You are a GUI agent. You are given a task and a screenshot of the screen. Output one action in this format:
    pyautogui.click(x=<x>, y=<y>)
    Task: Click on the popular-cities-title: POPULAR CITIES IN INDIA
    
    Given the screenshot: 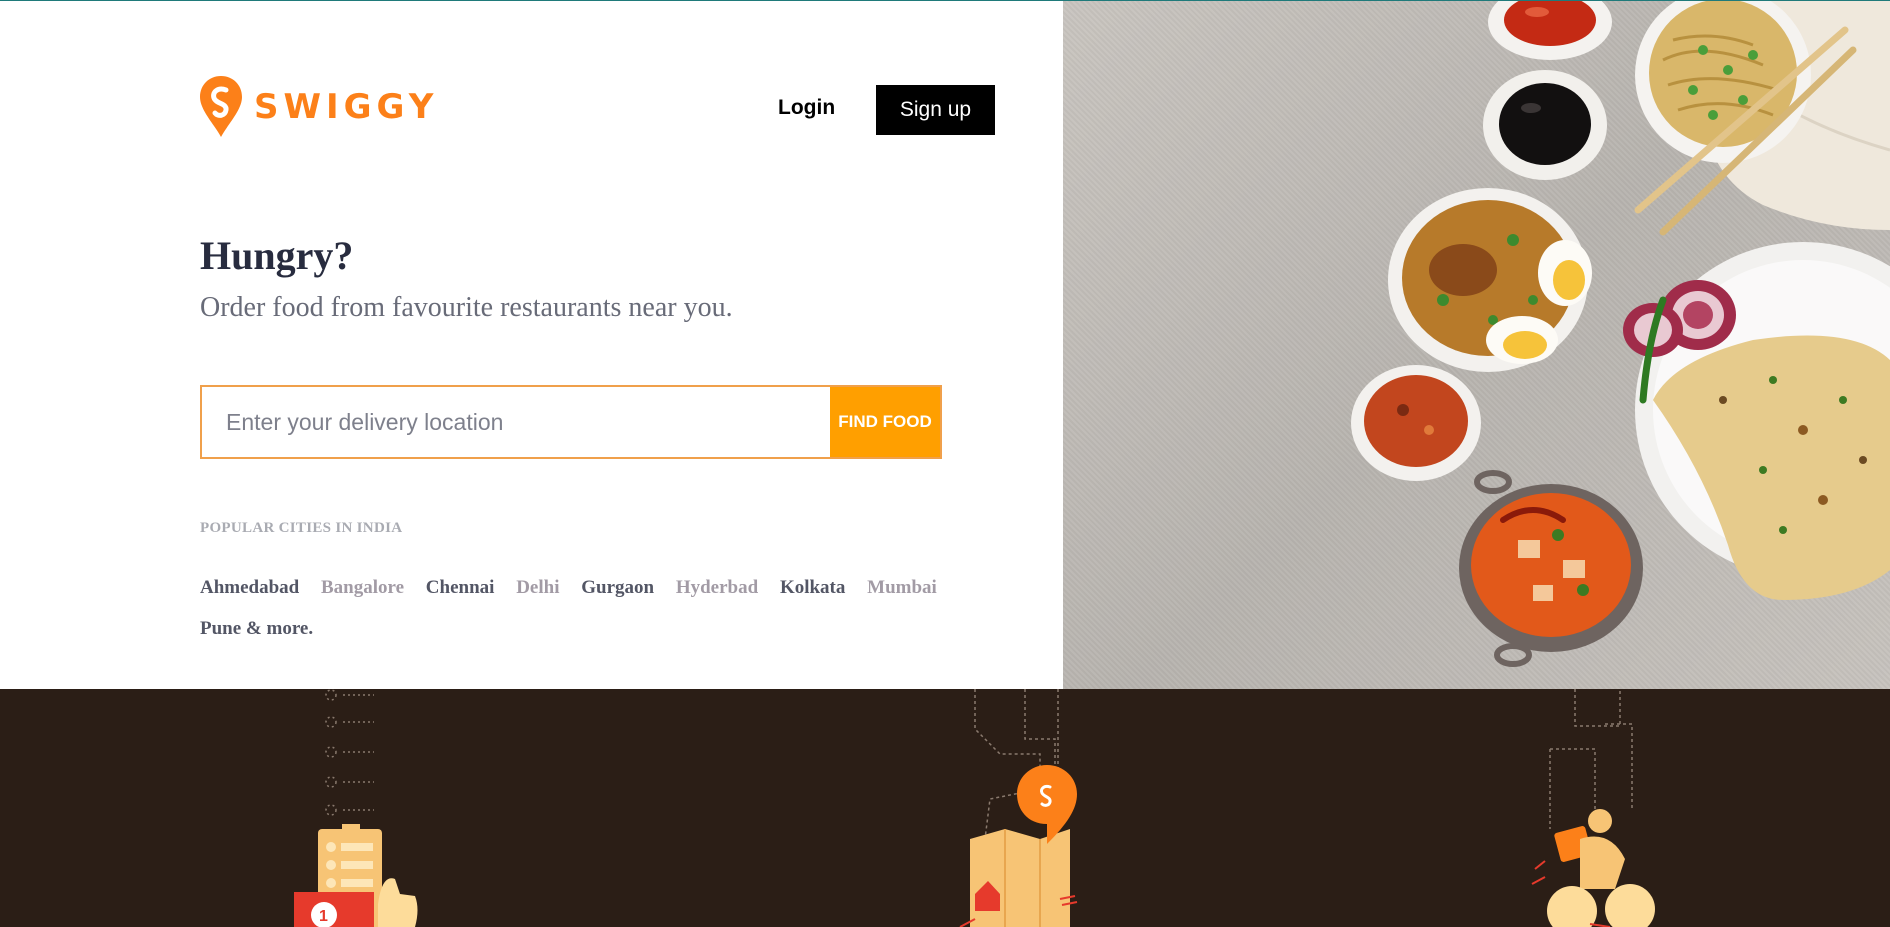 What is the action you would take?
    pyautogui.click(x=301, y=528)
    